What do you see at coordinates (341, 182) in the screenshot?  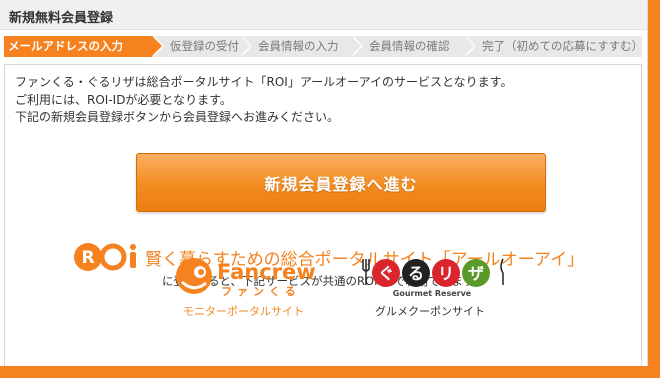 I see `new-member-registration-button: 新規会員登録へ進む` at bounding box center [341, 182].